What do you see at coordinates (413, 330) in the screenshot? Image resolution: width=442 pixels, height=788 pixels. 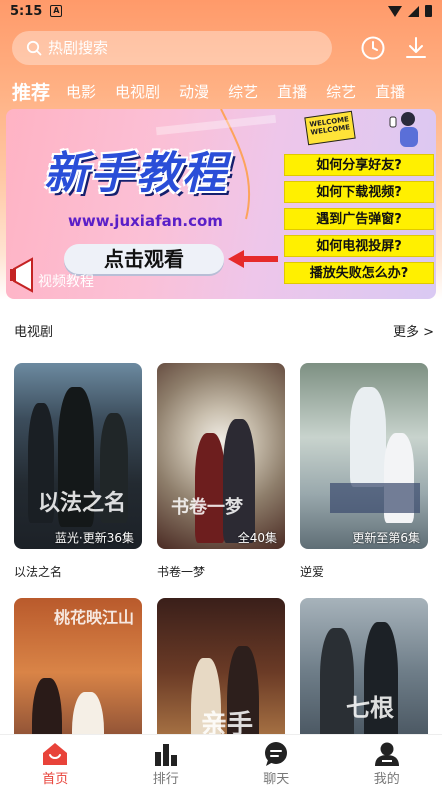 I see `more-link: 更多 >` at bounding box center [413, 330].